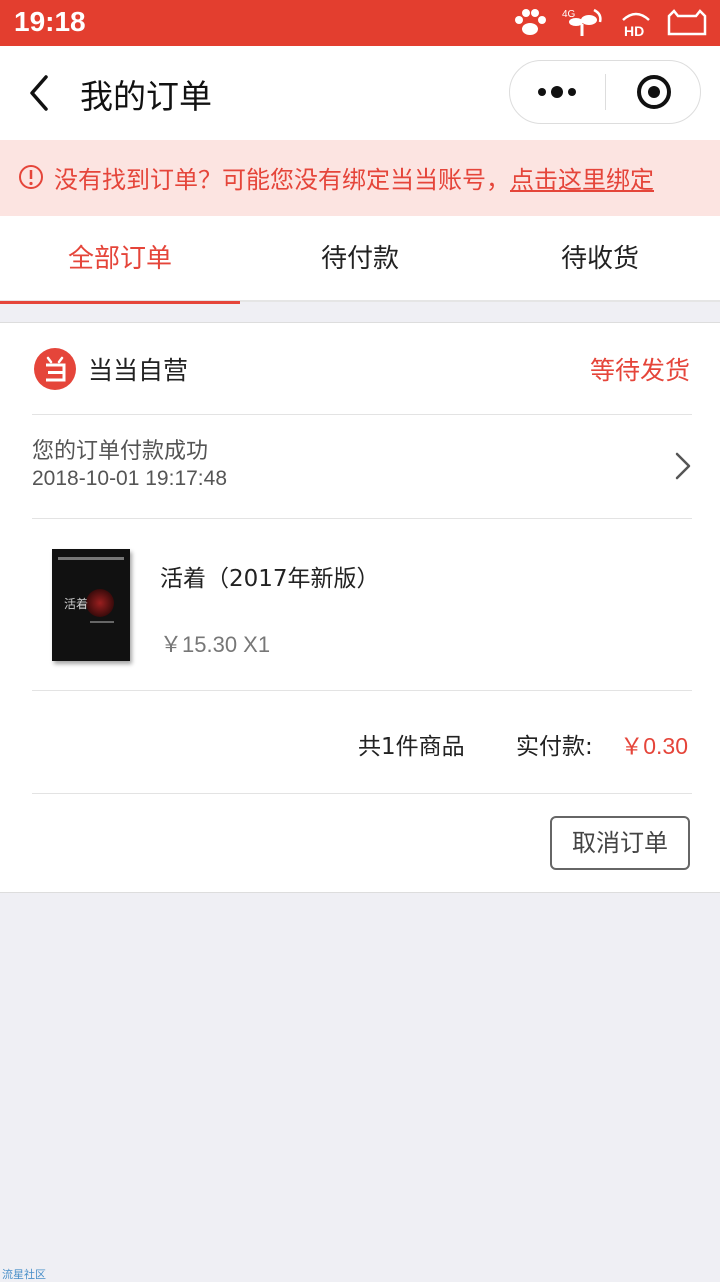  I want to click on order-actions: 取消订单, so click(362, 843).